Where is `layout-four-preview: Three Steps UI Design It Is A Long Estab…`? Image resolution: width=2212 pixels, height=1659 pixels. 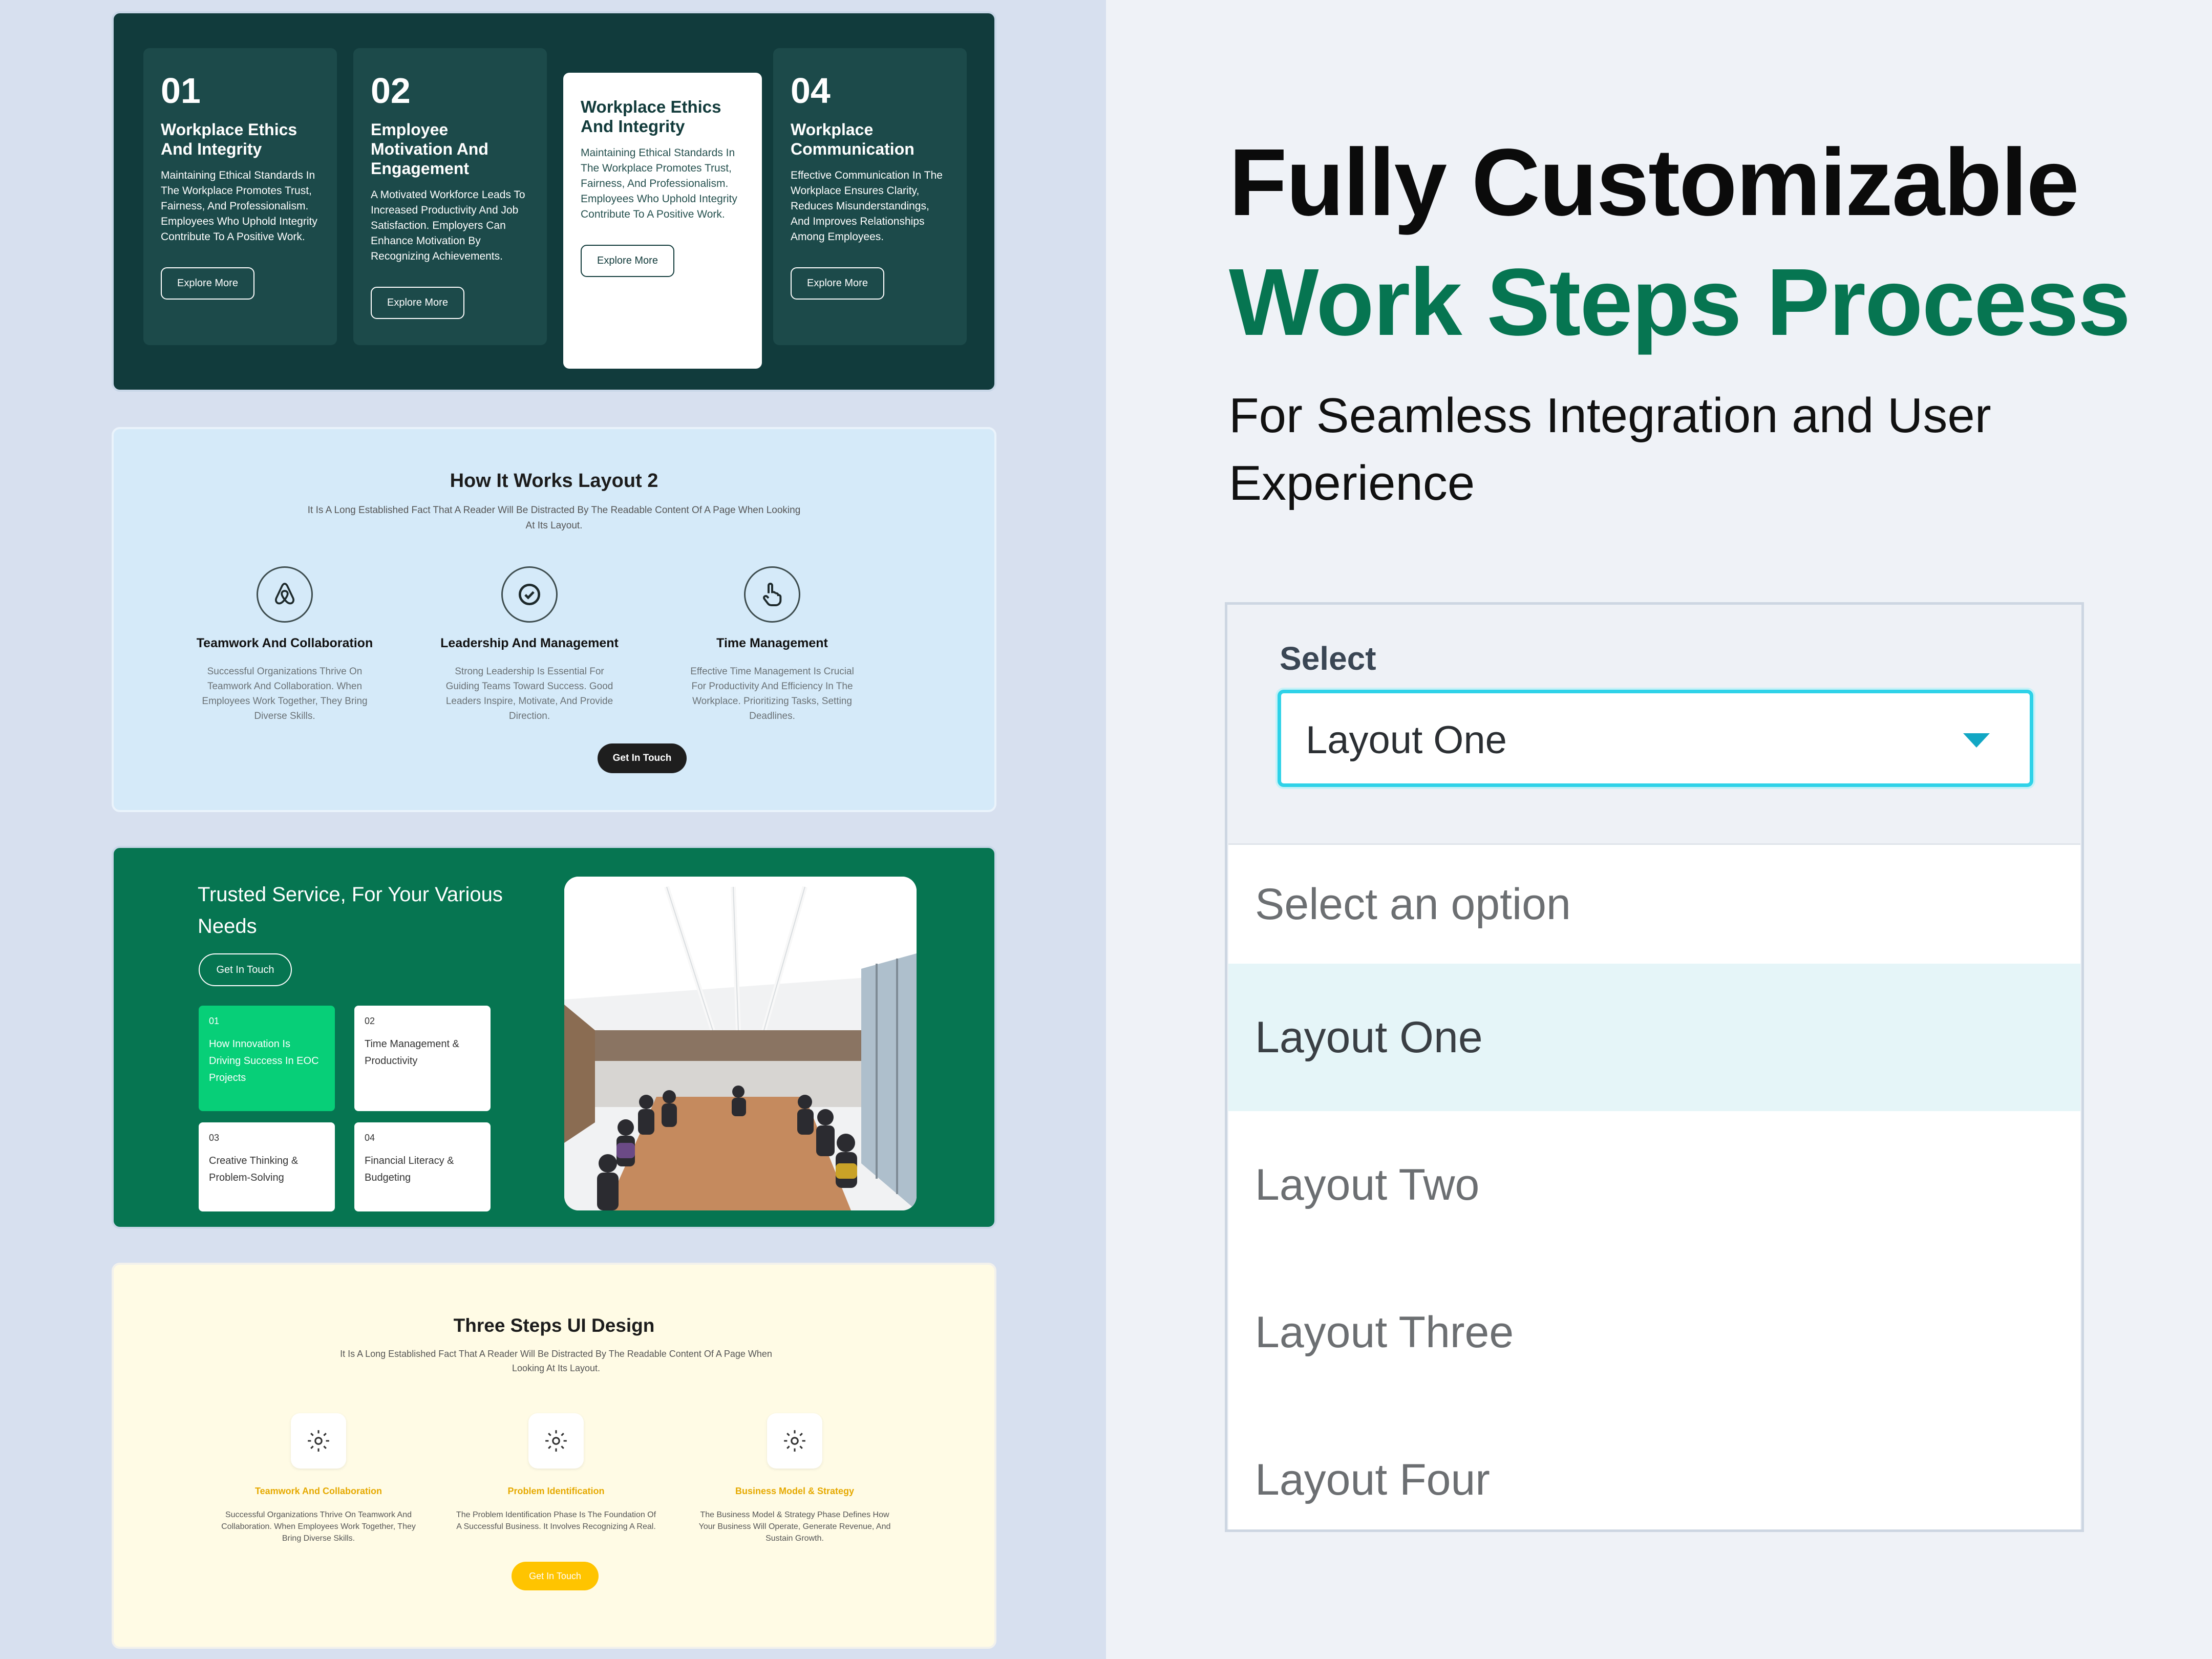
layout-four-preview: Three Steps UI Design It Is A Long Estab… is located at coordinates (554, 1456).